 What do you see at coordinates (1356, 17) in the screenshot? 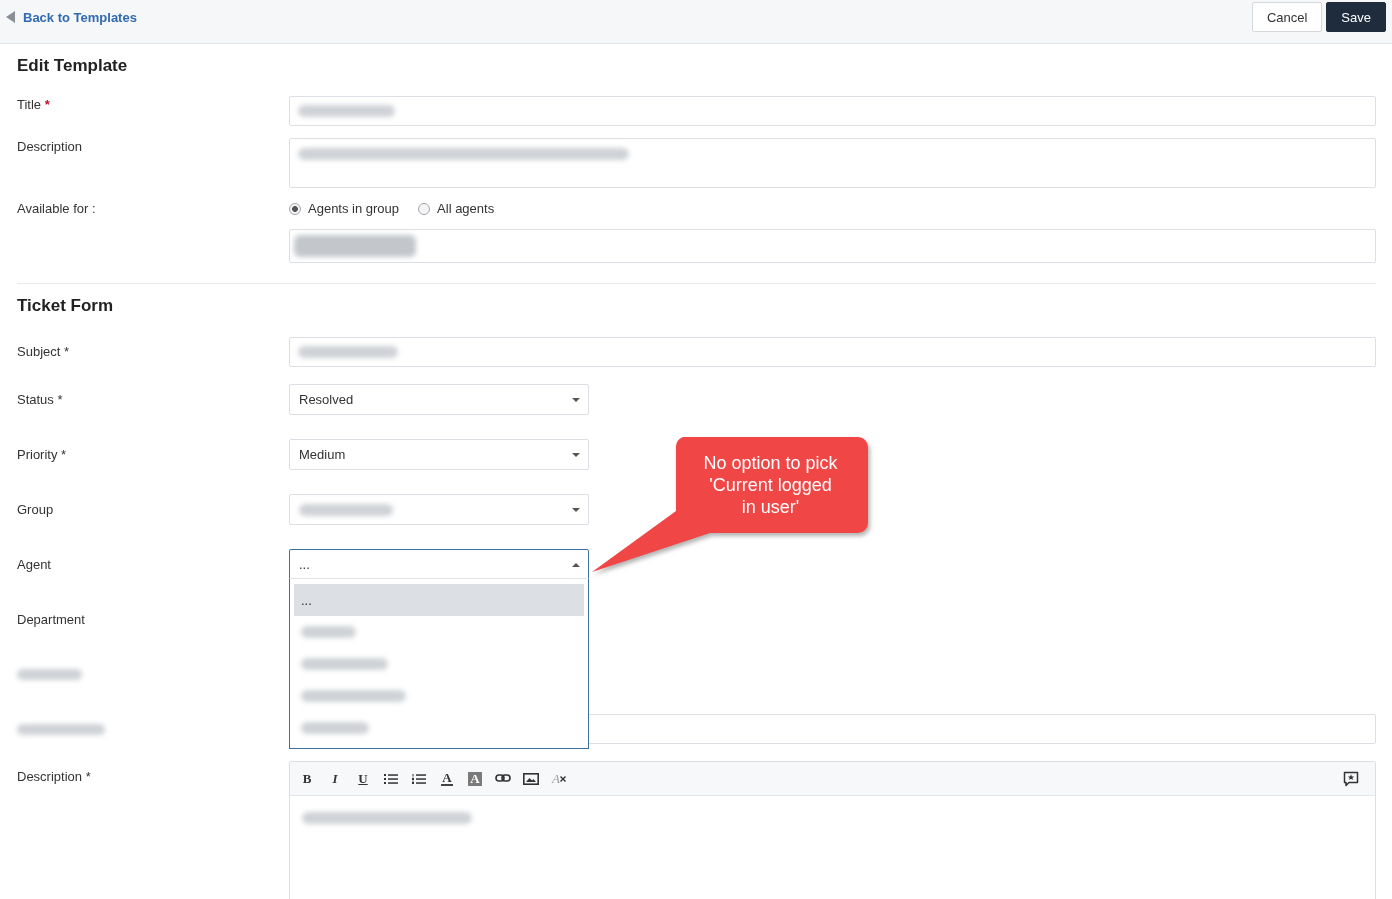
I see `save-button: Save` at bounding box center [1356, 17].